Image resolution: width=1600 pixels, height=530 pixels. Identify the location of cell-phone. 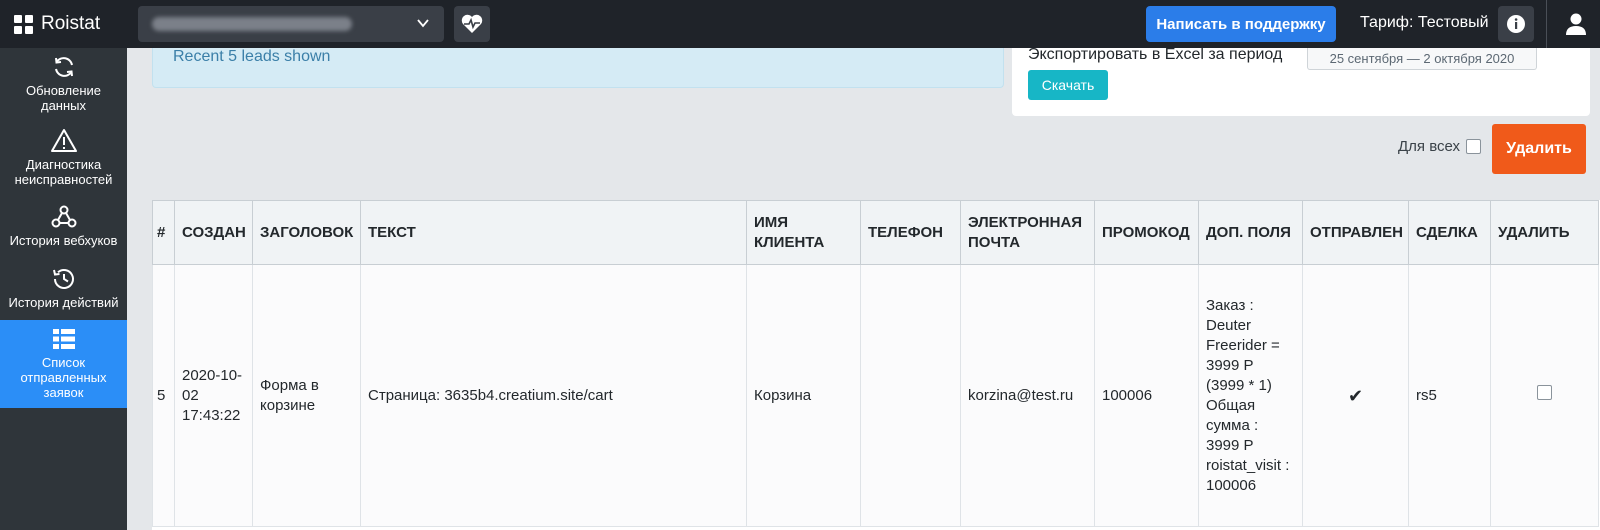
(910, 395).